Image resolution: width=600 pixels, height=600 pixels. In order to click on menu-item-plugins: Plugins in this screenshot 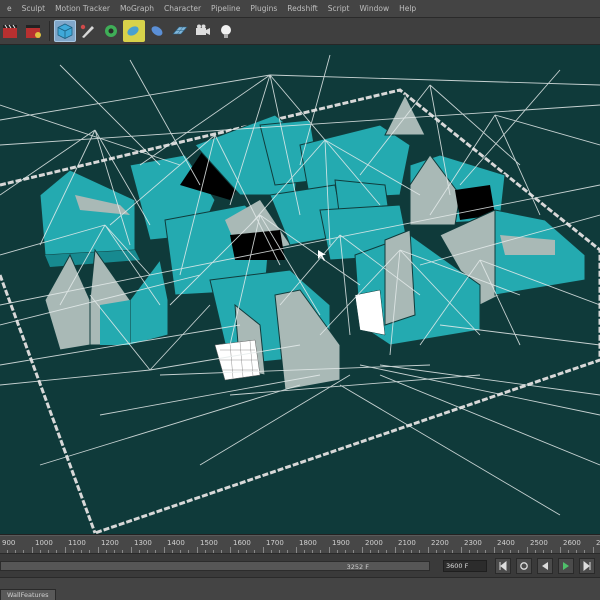, I will do `click(263, 9)`.